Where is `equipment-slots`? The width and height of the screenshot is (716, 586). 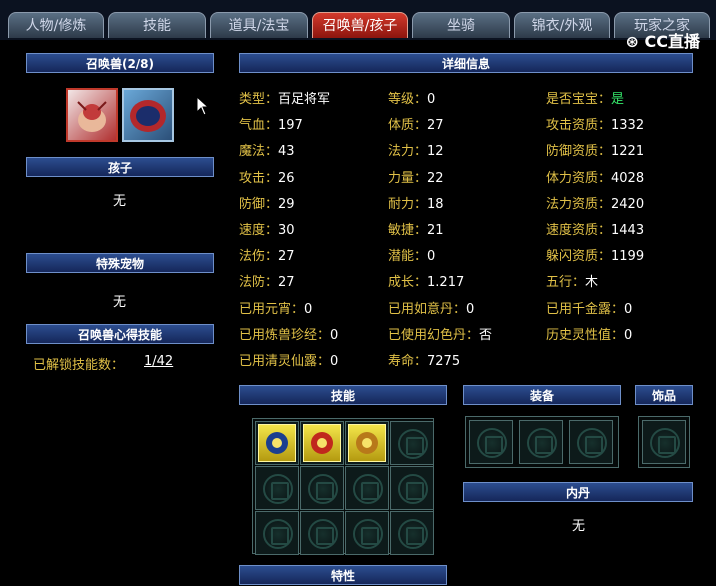 equipment-slots is located at coordinates (542, 442).